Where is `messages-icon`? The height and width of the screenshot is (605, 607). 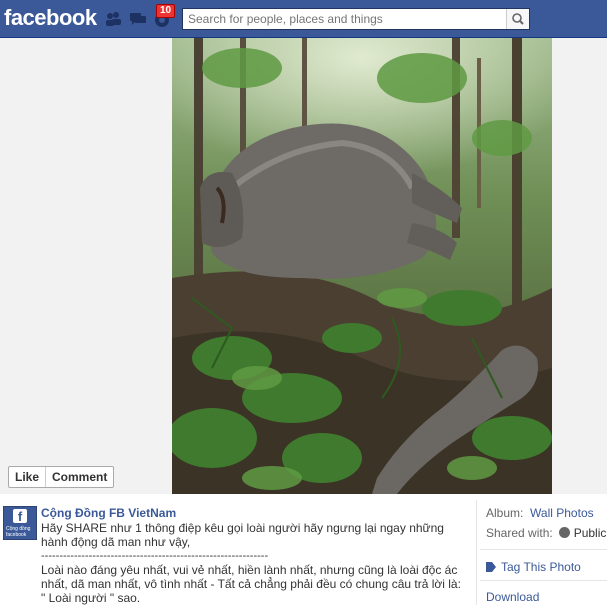 messages-icon is located at coordinates (138, 19).